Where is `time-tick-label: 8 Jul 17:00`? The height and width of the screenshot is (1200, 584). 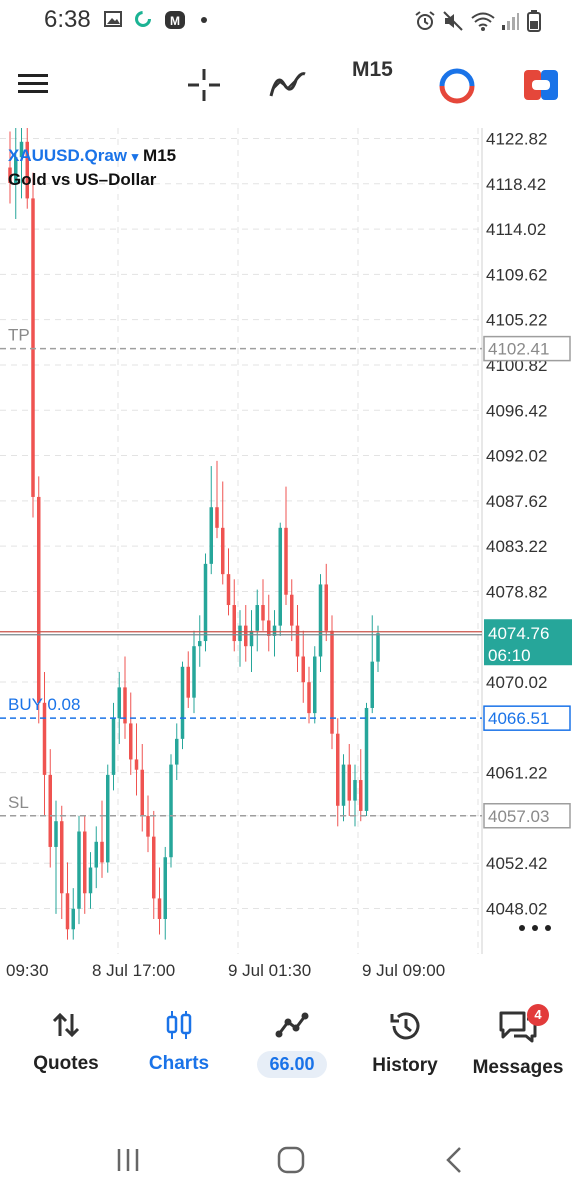 time-tick-label: 8 Jul 17:00 is located at coordinates (133, 970).